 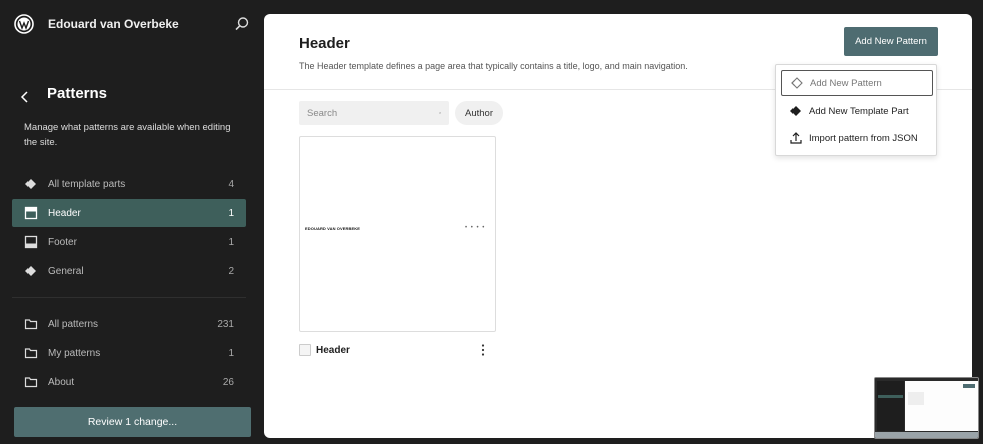 I want to click on sidebar-item-footer: Footer 1, so click(x=129, y=242).